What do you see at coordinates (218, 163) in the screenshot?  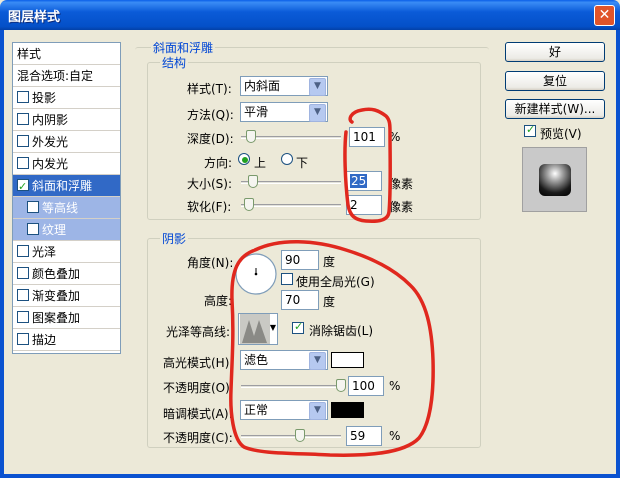 I see `direction-label: 方向:` at bounding box center [218, 163].